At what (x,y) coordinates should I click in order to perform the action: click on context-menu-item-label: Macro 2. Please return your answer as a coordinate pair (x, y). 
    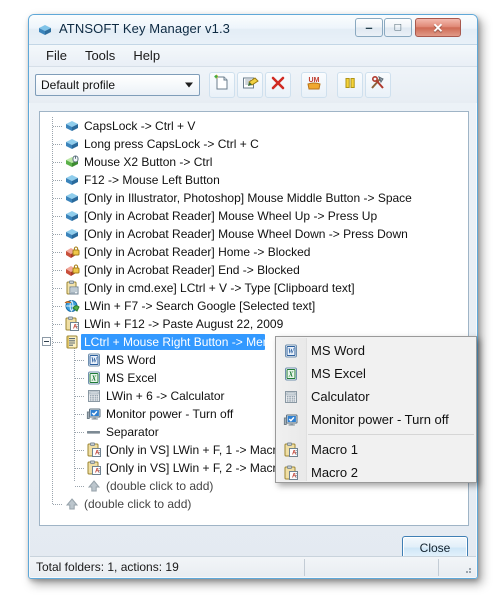
    Looking at the image, I should click on (334, 472).